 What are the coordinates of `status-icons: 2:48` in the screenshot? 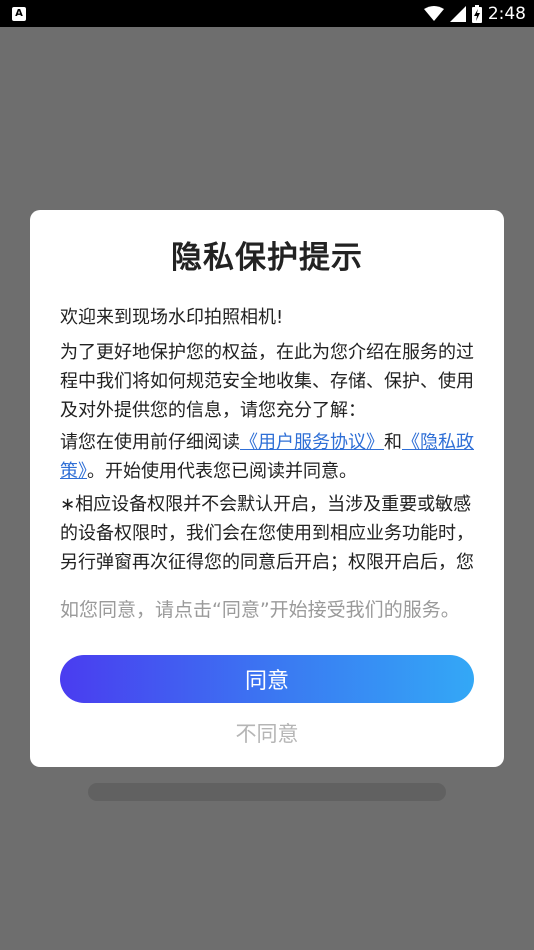 It's located at (474, 13).